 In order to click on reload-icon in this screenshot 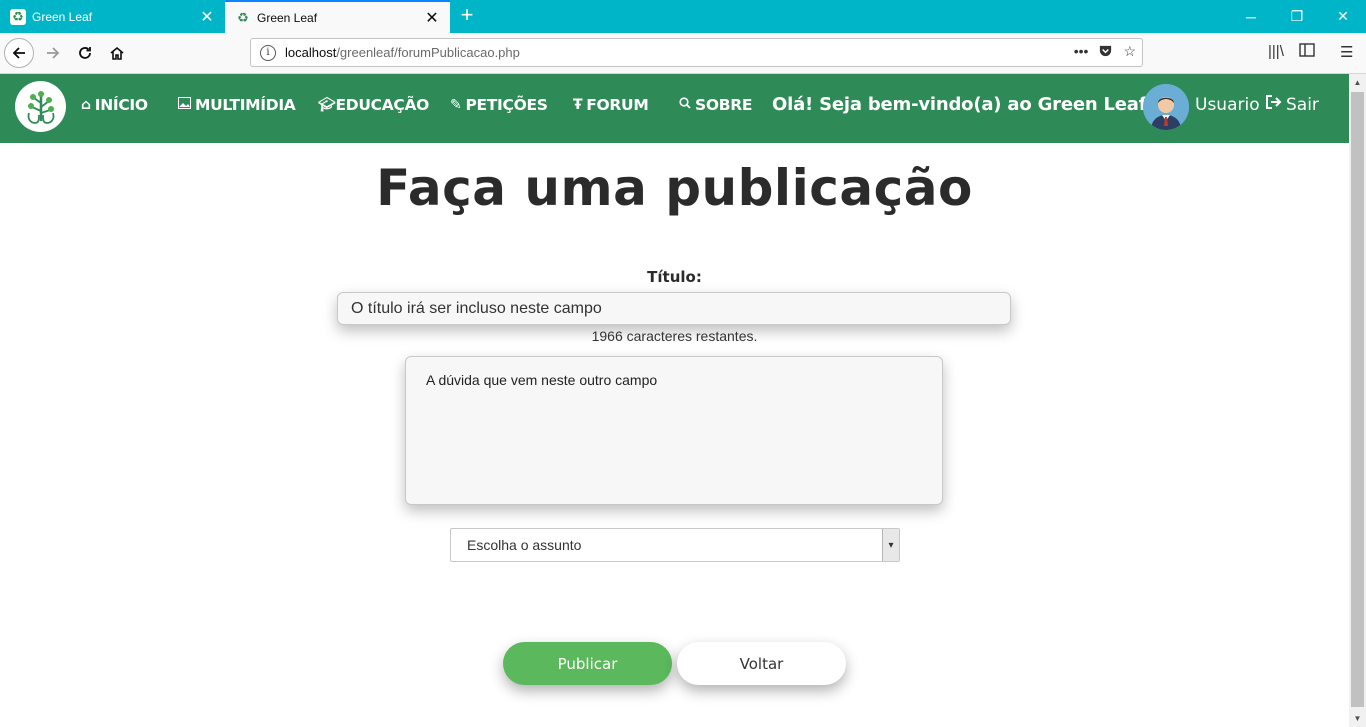, I will do `click(85, 53)`.